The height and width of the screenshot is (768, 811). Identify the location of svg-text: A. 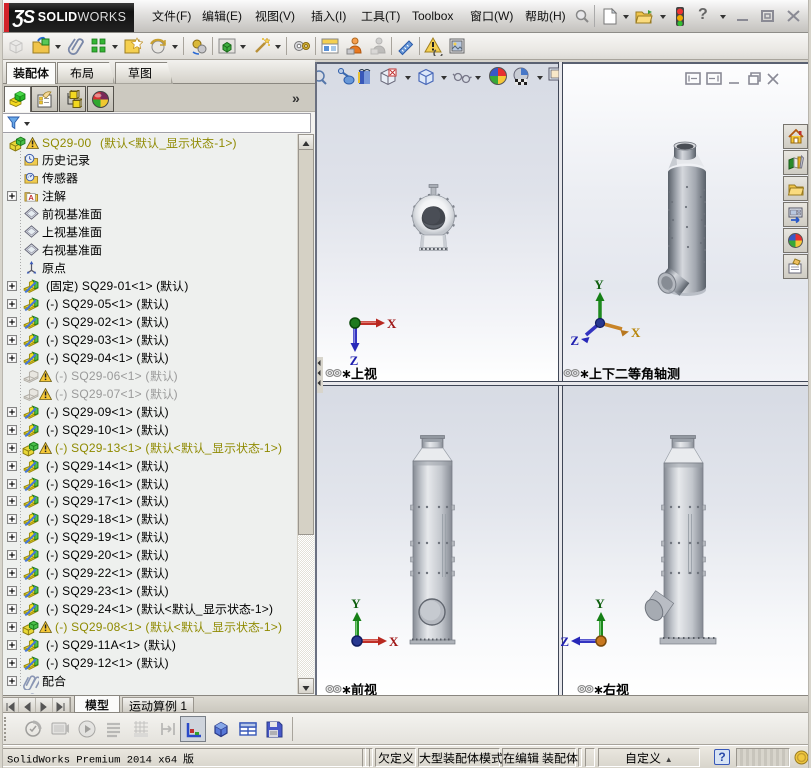
(31, 197).